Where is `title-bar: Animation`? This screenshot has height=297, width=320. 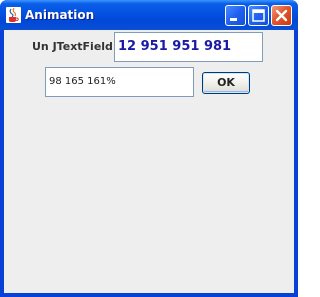 title-bar: Animation is located at coordinates (149, 15).